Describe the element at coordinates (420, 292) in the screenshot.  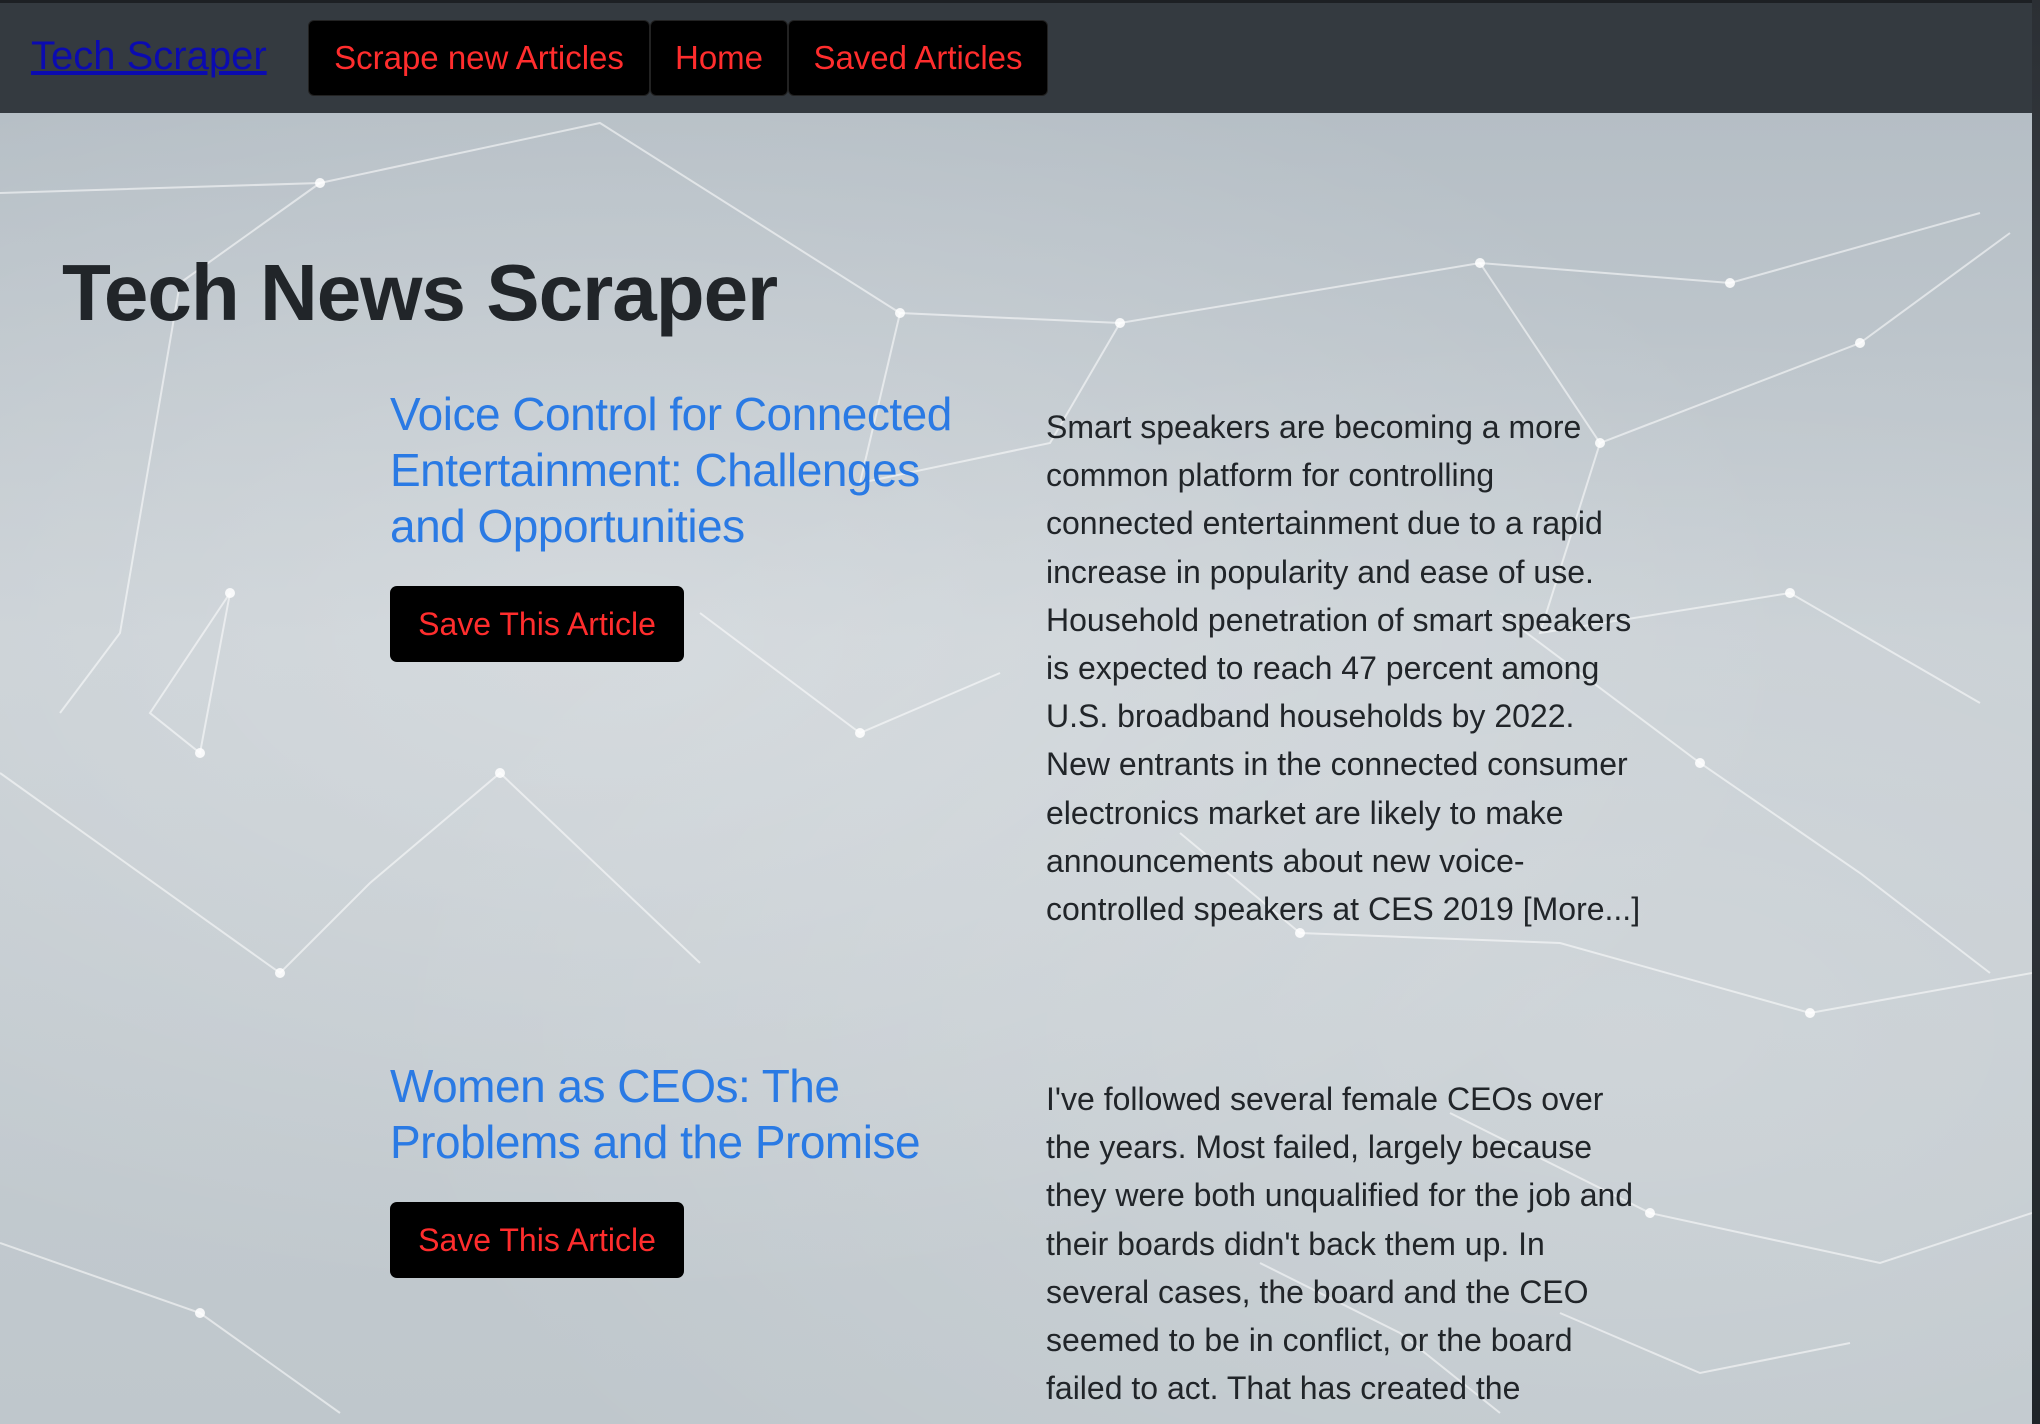
I see `page-title: Tech News Scraper` at that location.